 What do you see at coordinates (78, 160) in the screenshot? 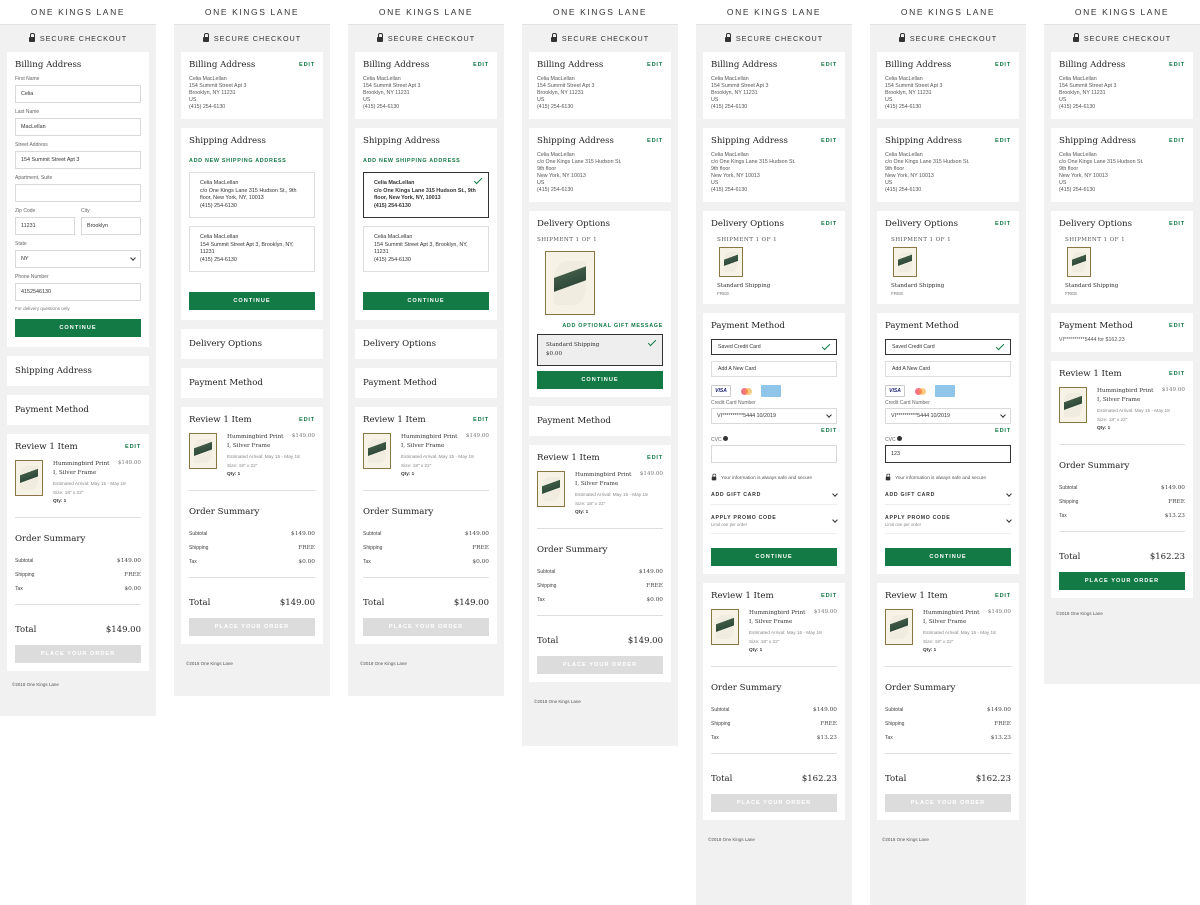
I see `street-input: 154 Summit Street Apt 3` at bounding box center [78, 160].